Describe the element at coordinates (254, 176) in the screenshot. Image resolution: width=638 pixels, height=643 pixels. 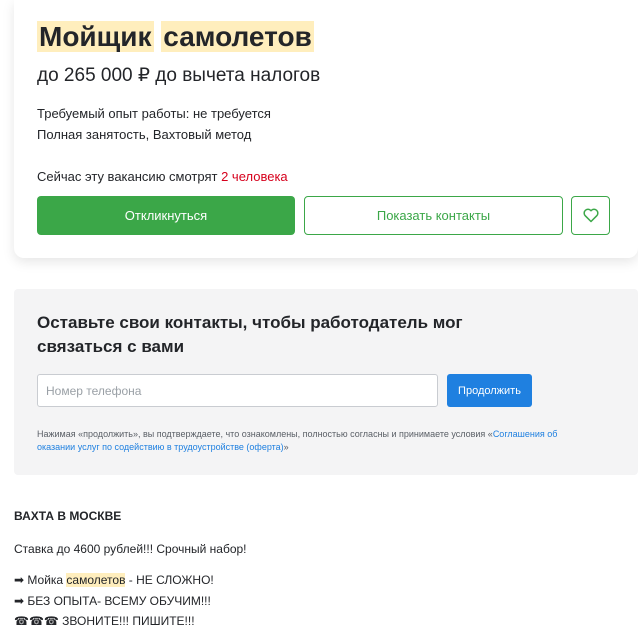
I see `watching-count: 2 человека` at that location.